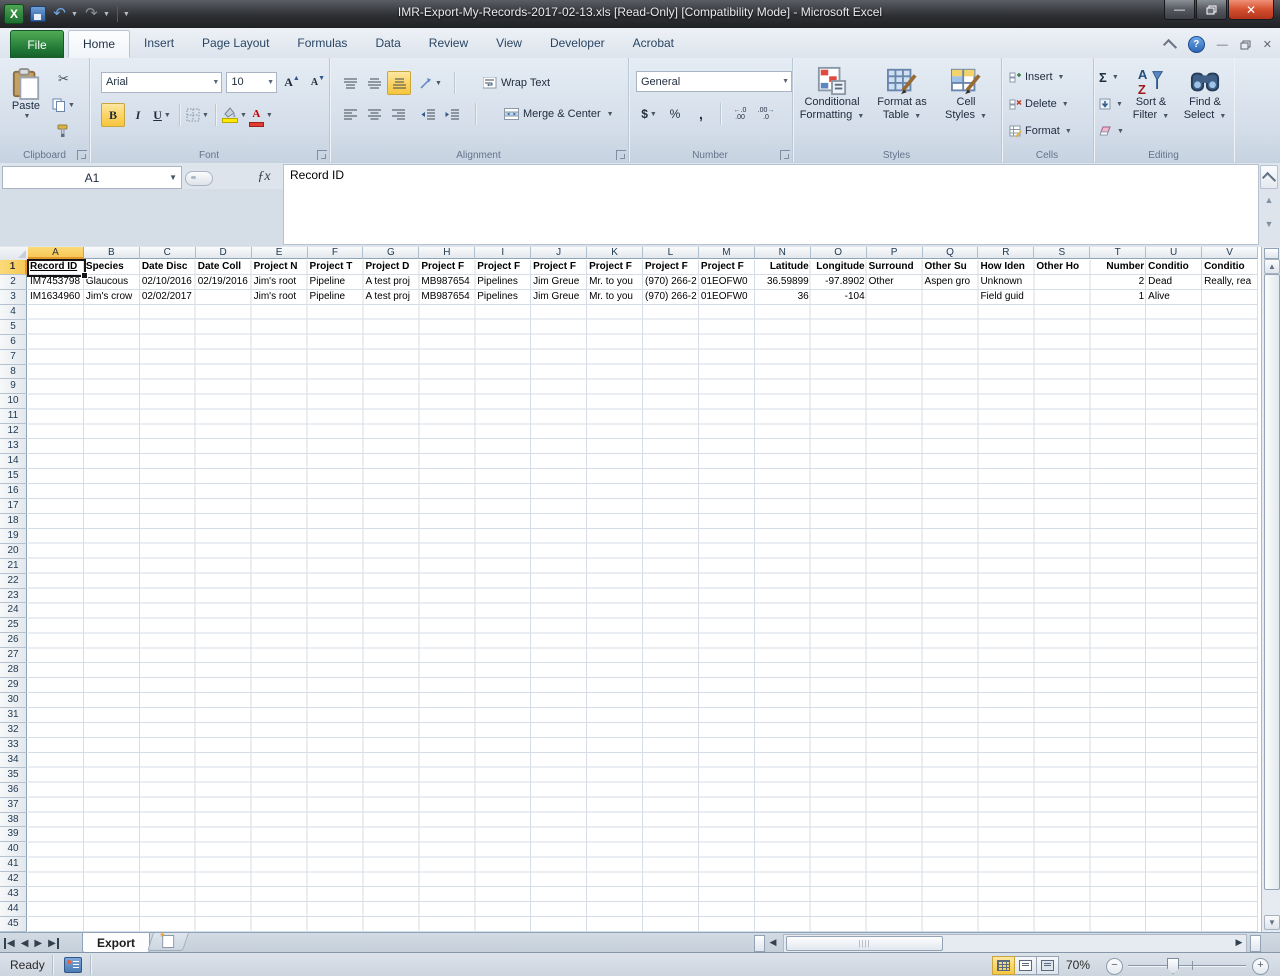  Describe the element at coordinates (1222, 44) in the screenshot. I see `workbook-minimize-icon: —` at that location.